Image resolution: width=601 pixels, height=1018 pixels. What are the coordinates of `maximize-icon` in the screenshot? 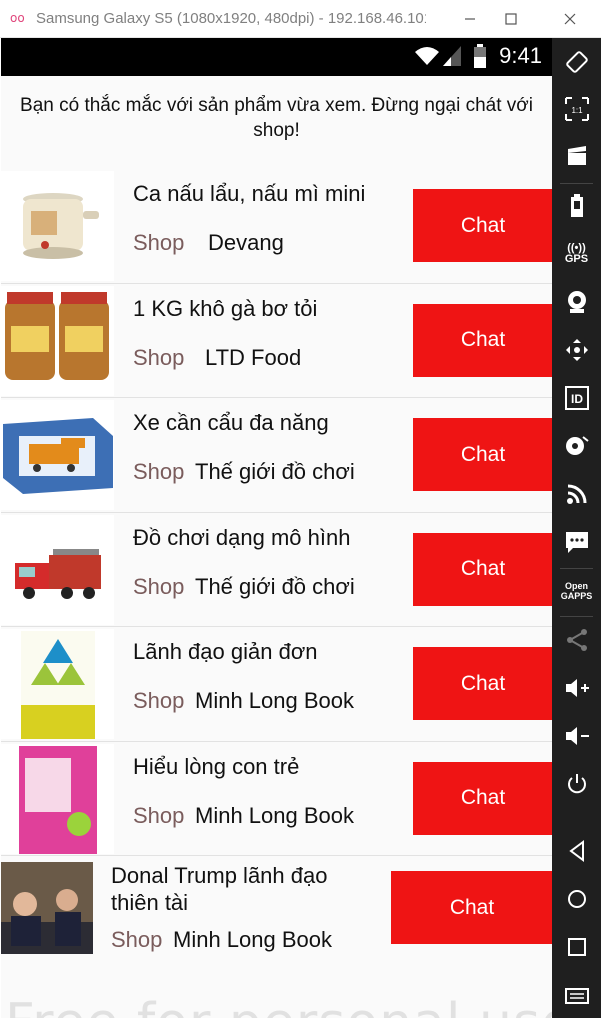 It's located at (511, 19).